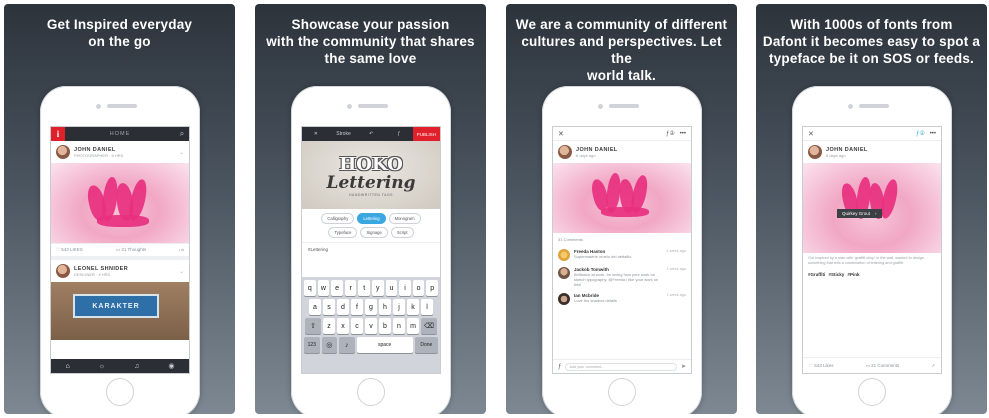 The width and height of the screenshot is (989, 418). What do you see at coordinates (432, 288) in the screenshot?
I see `keyboard-key: p` at bounding box center [432, 288].